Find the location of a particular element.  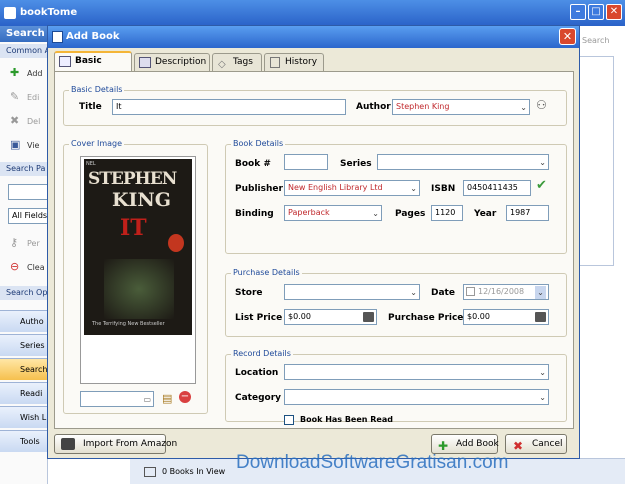

sidebar-search-clear: ⊖ Clea is located at coordinates (27, 266).